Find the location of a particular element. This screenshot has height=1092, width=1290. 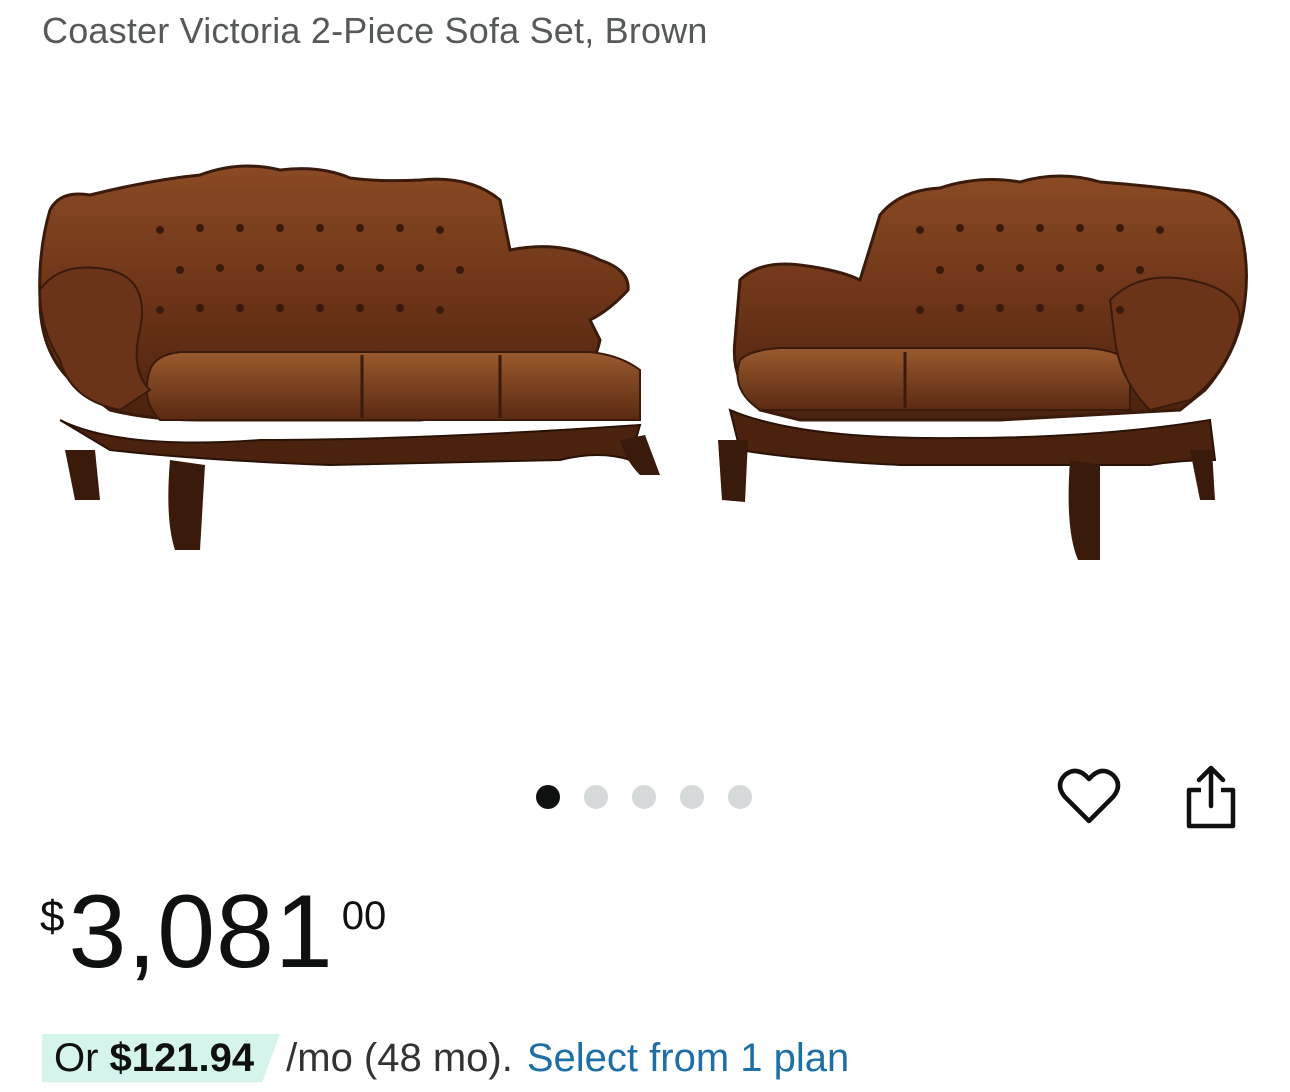

price: $ 3,081 00 is located at coordinates (213, 935).